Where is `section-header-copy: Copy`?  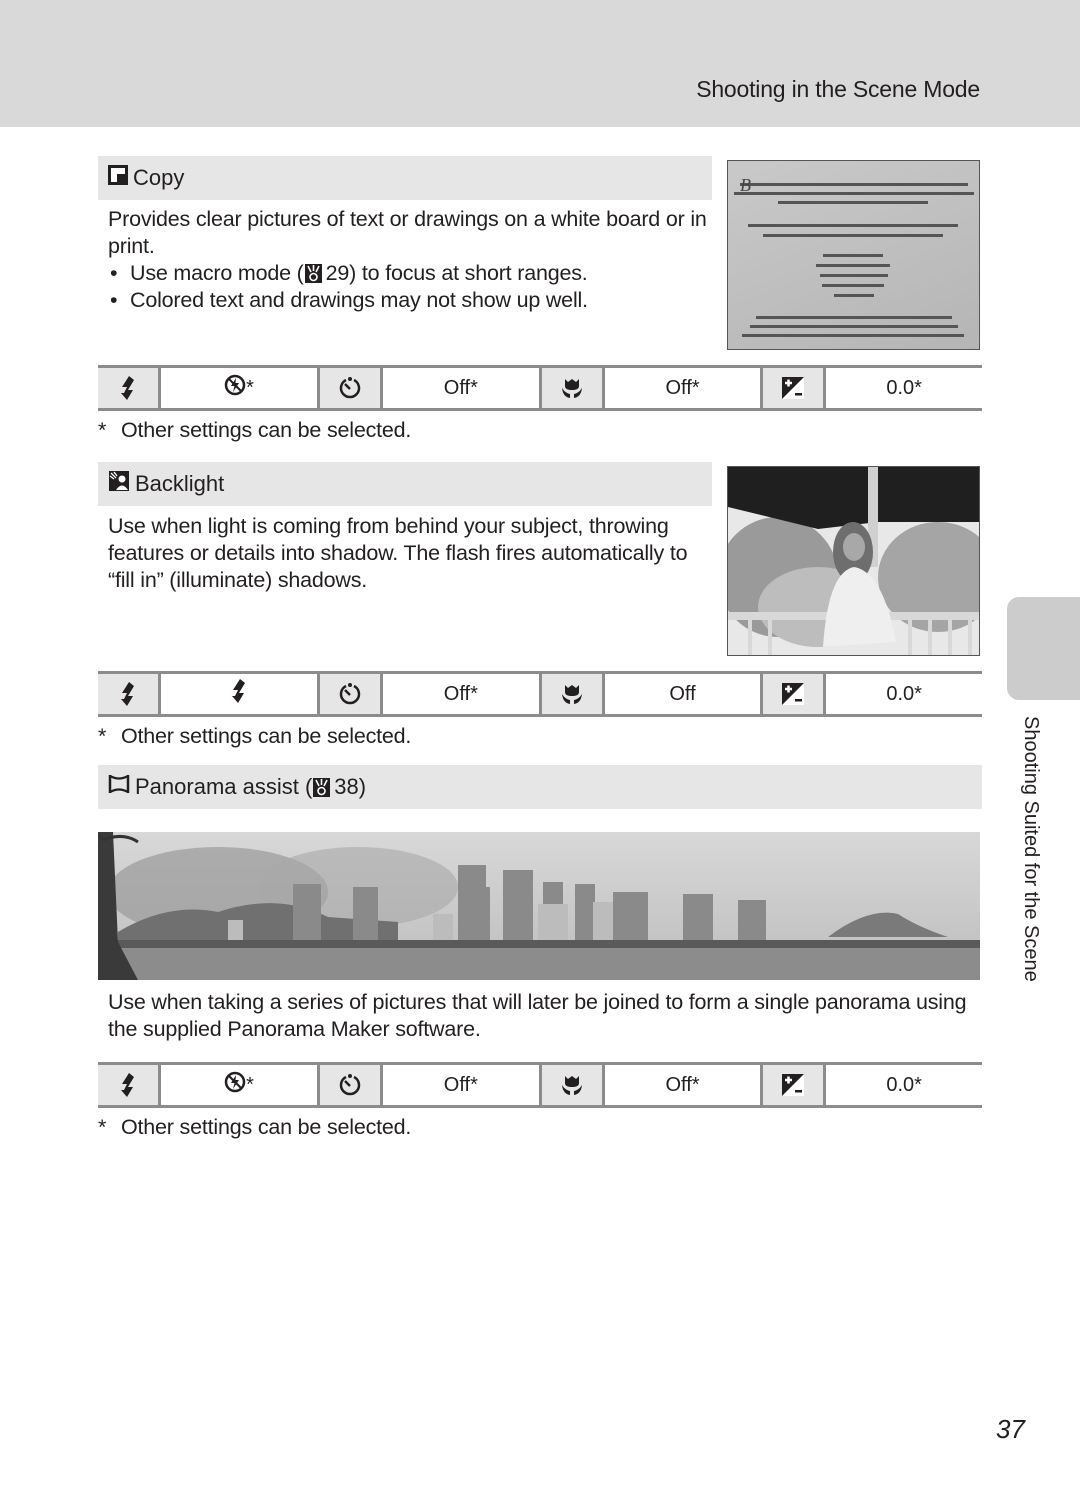
section-header-copy: Copy is located at coordinates (405, 178).